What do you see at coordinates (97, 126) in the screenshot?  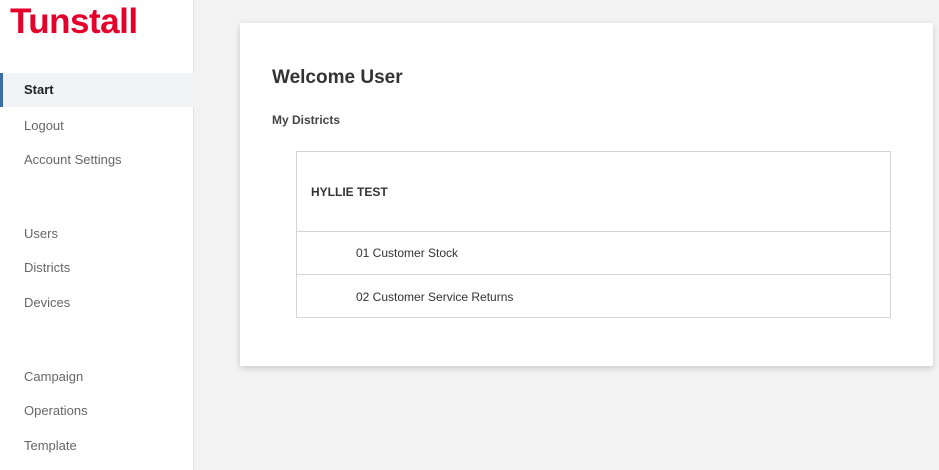 I see `sidebar-item-logout: Logout` at bounding box center [97, 126].